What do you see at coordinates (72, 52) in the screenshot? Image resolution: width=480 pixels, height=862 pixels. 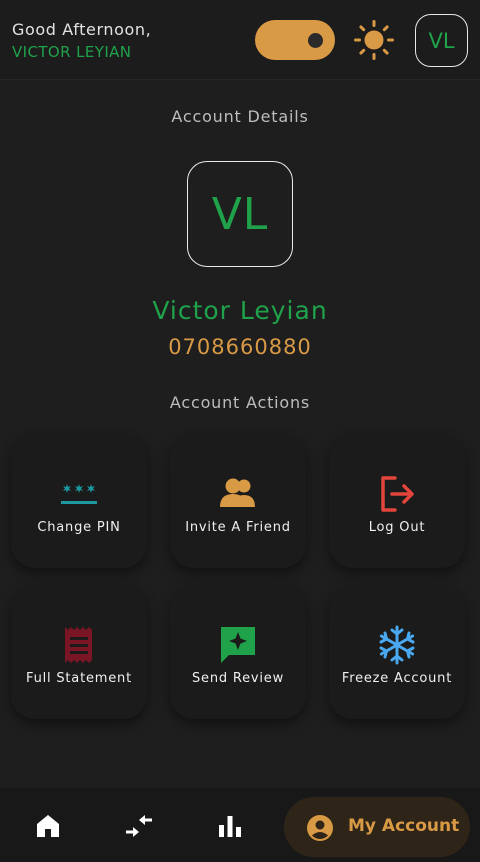 I see `user-name: VICTOR LEYIAN` at bounding box center [72, 52].